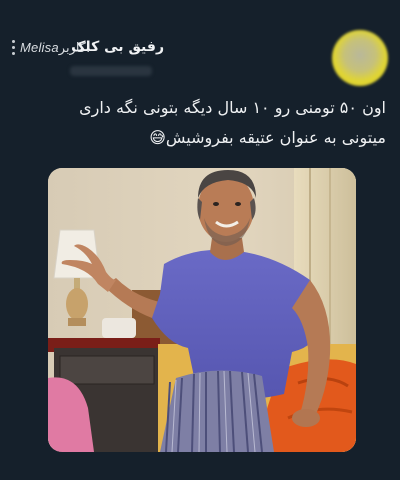 The width and height of the screenshot is (400, 480). Describe the element at coordinates (39, 47) in the screenshot. I see `caption-brand: Melisa` at that location.